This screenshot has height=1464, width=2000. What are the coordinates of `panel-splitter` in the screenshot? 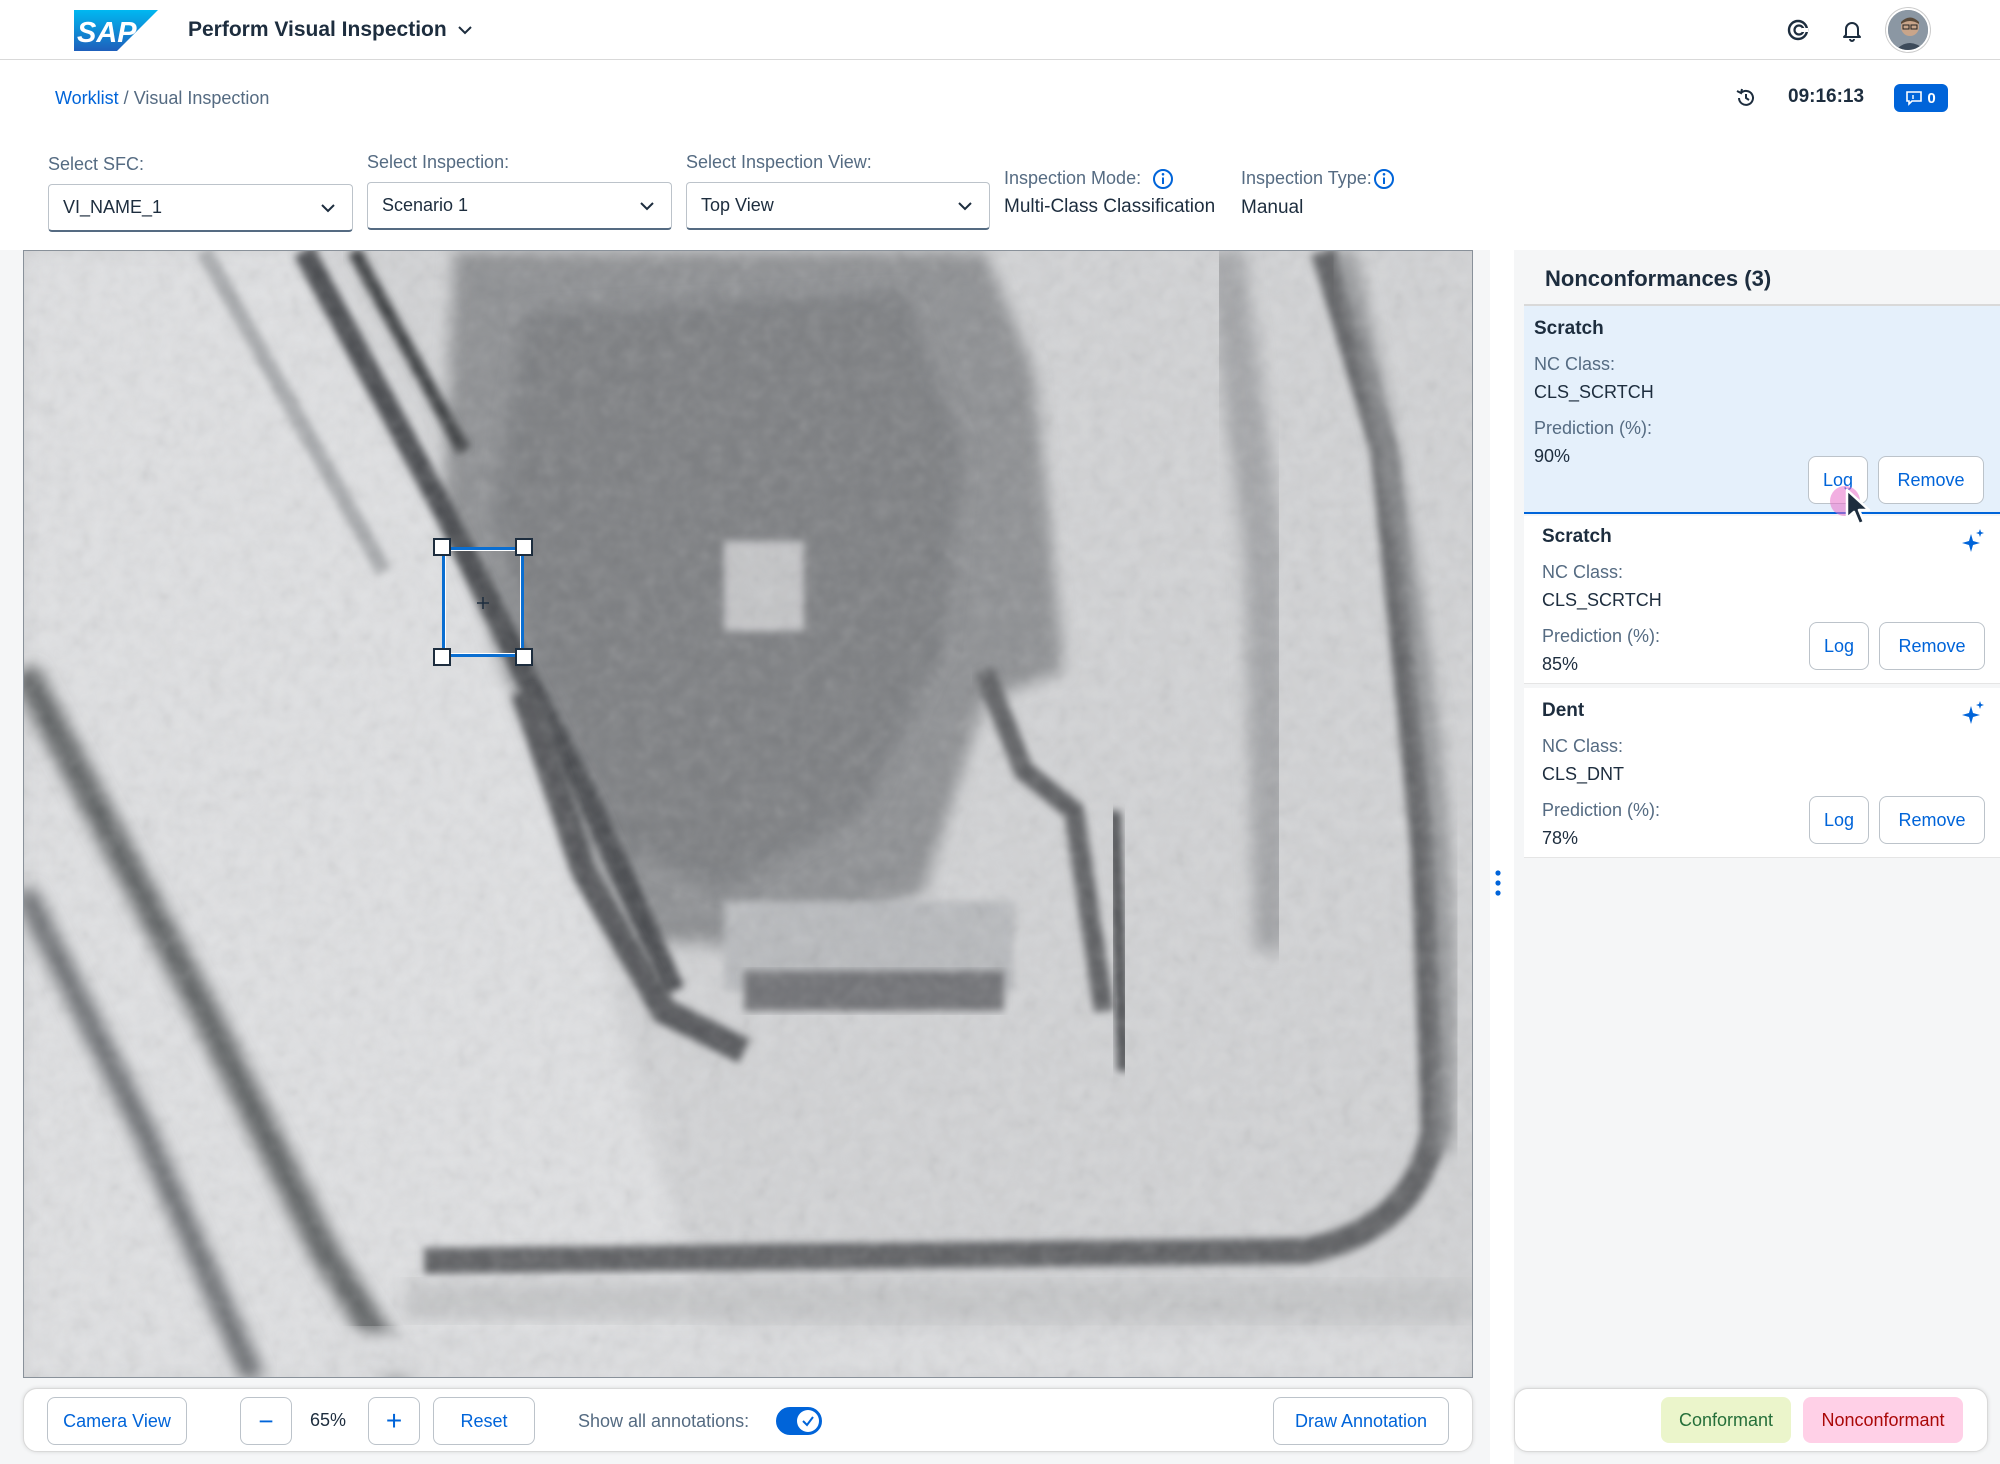 It's located at (1502, 857).